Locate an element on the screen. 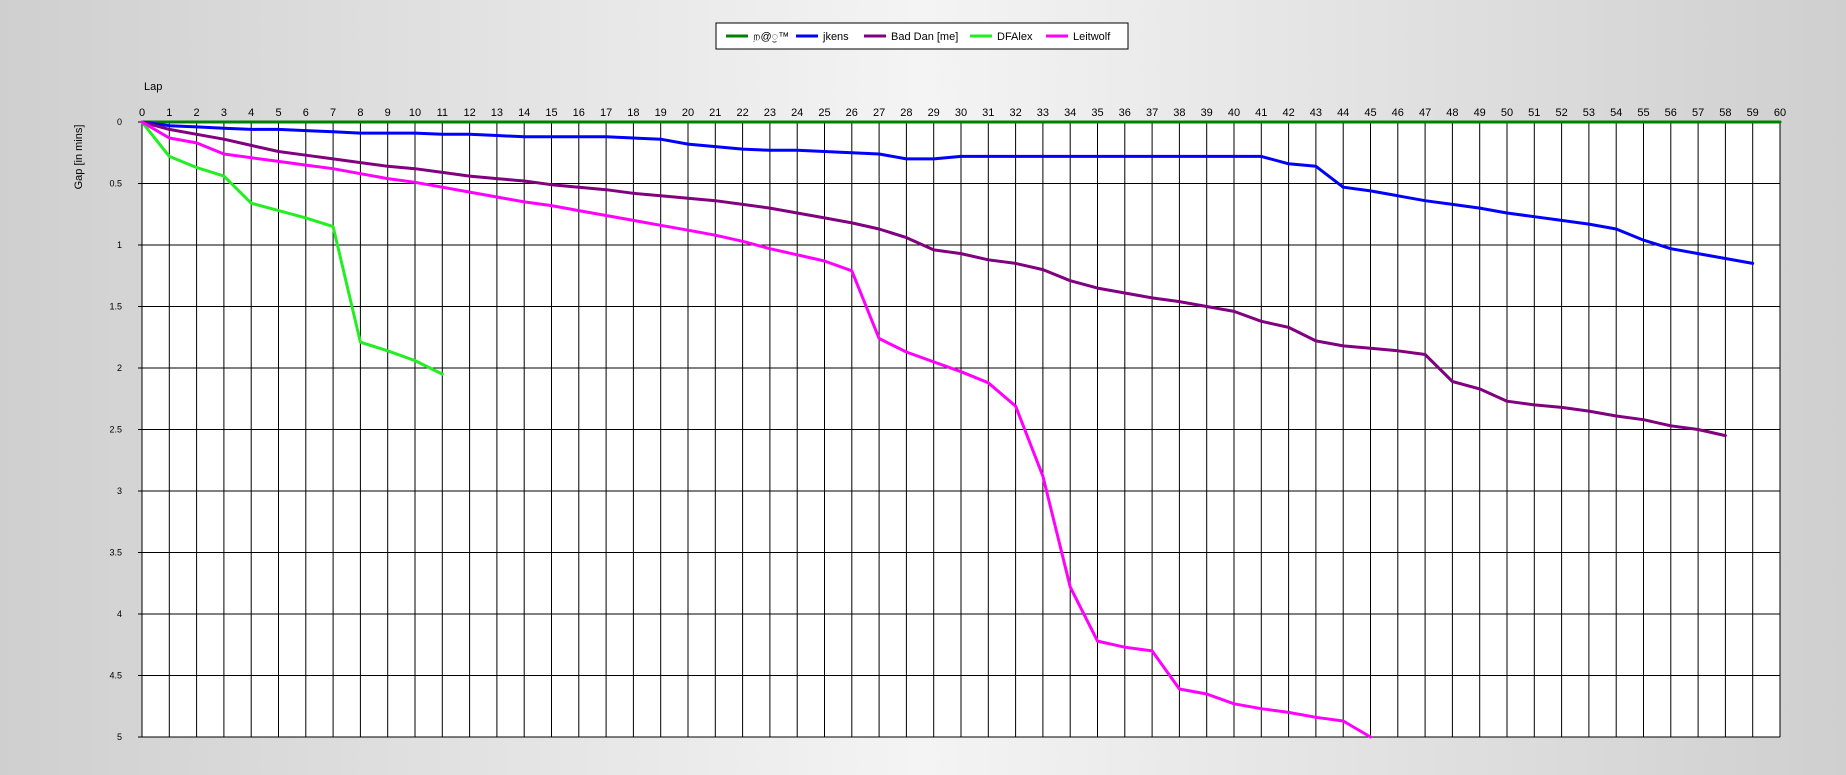  x-tick-label: 29 is located at coordinates (934, 113).